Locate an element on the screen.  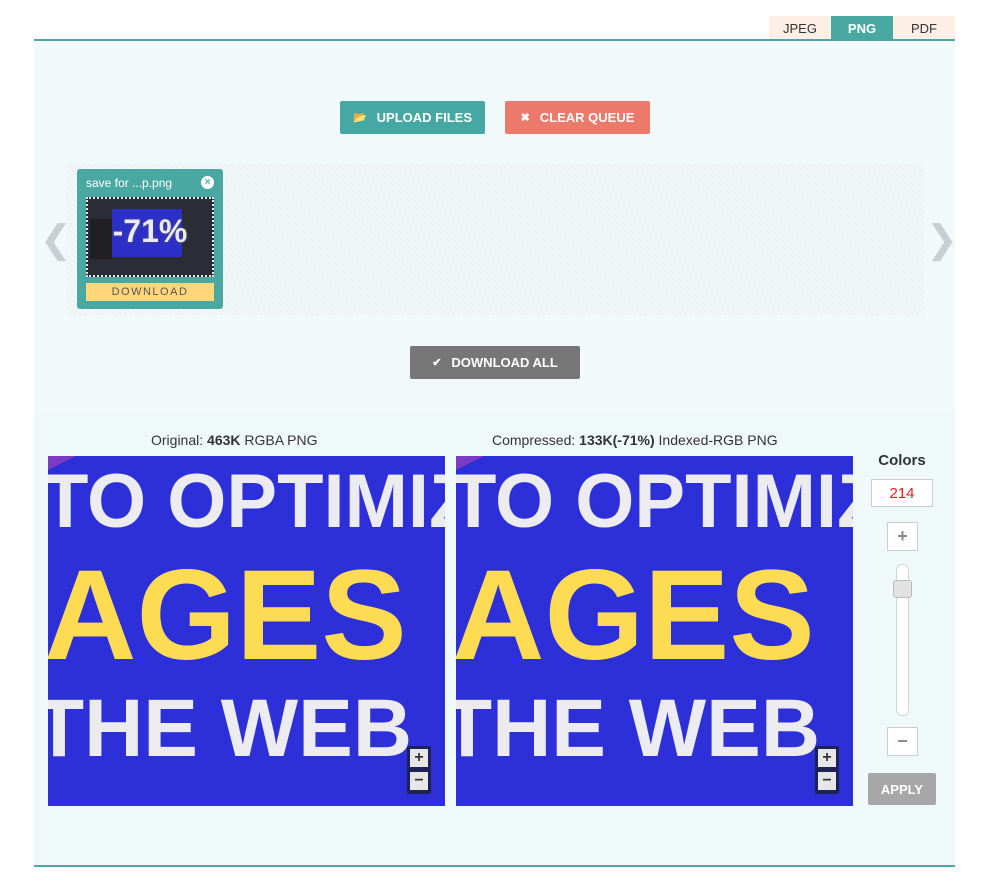
chevron-right-icon: ❯ is located at coordinates (942, 240).